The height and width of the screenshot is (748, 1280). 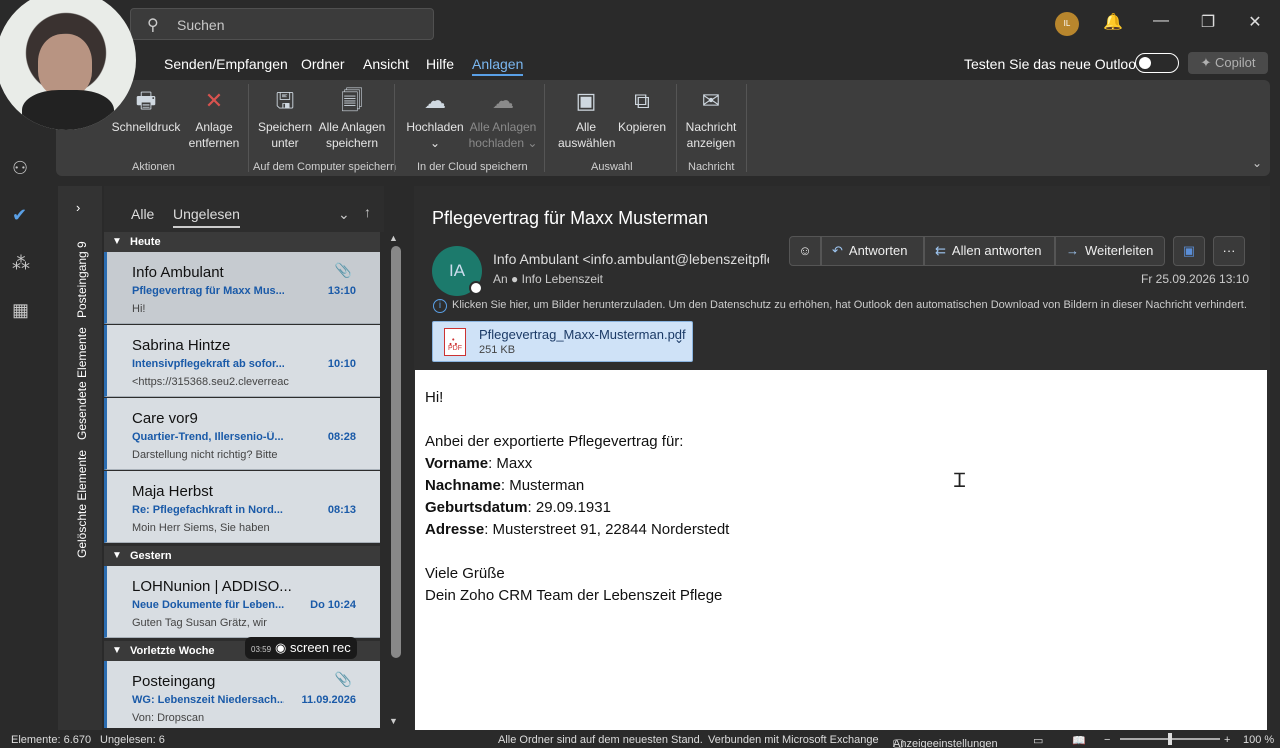 What do you see at coordinates (386, 64) in the screenshot?
I see `menu-view: Ansicht` at bounding box center [386, 64].